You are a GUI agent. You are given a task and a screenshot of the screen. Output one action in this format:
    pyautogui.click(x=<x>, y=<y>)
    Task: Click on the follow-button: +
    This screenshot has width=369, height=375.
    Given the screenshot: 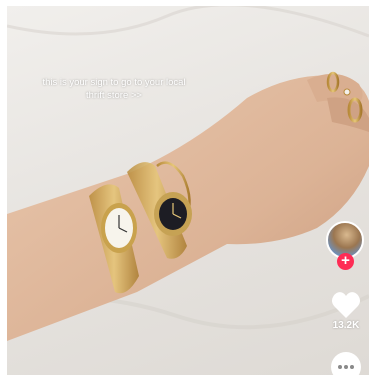 What is the action you would take?
    pyautogui.click(x=345, y=261)
    